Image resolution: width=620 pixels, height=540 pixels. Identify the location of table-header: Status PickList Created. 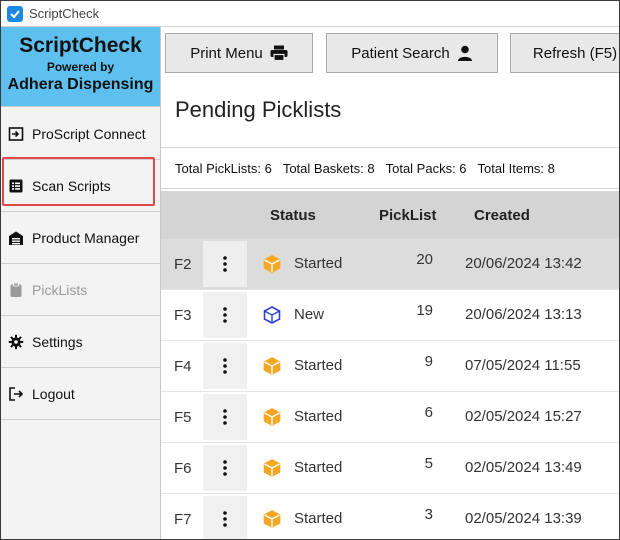
(390, 215).